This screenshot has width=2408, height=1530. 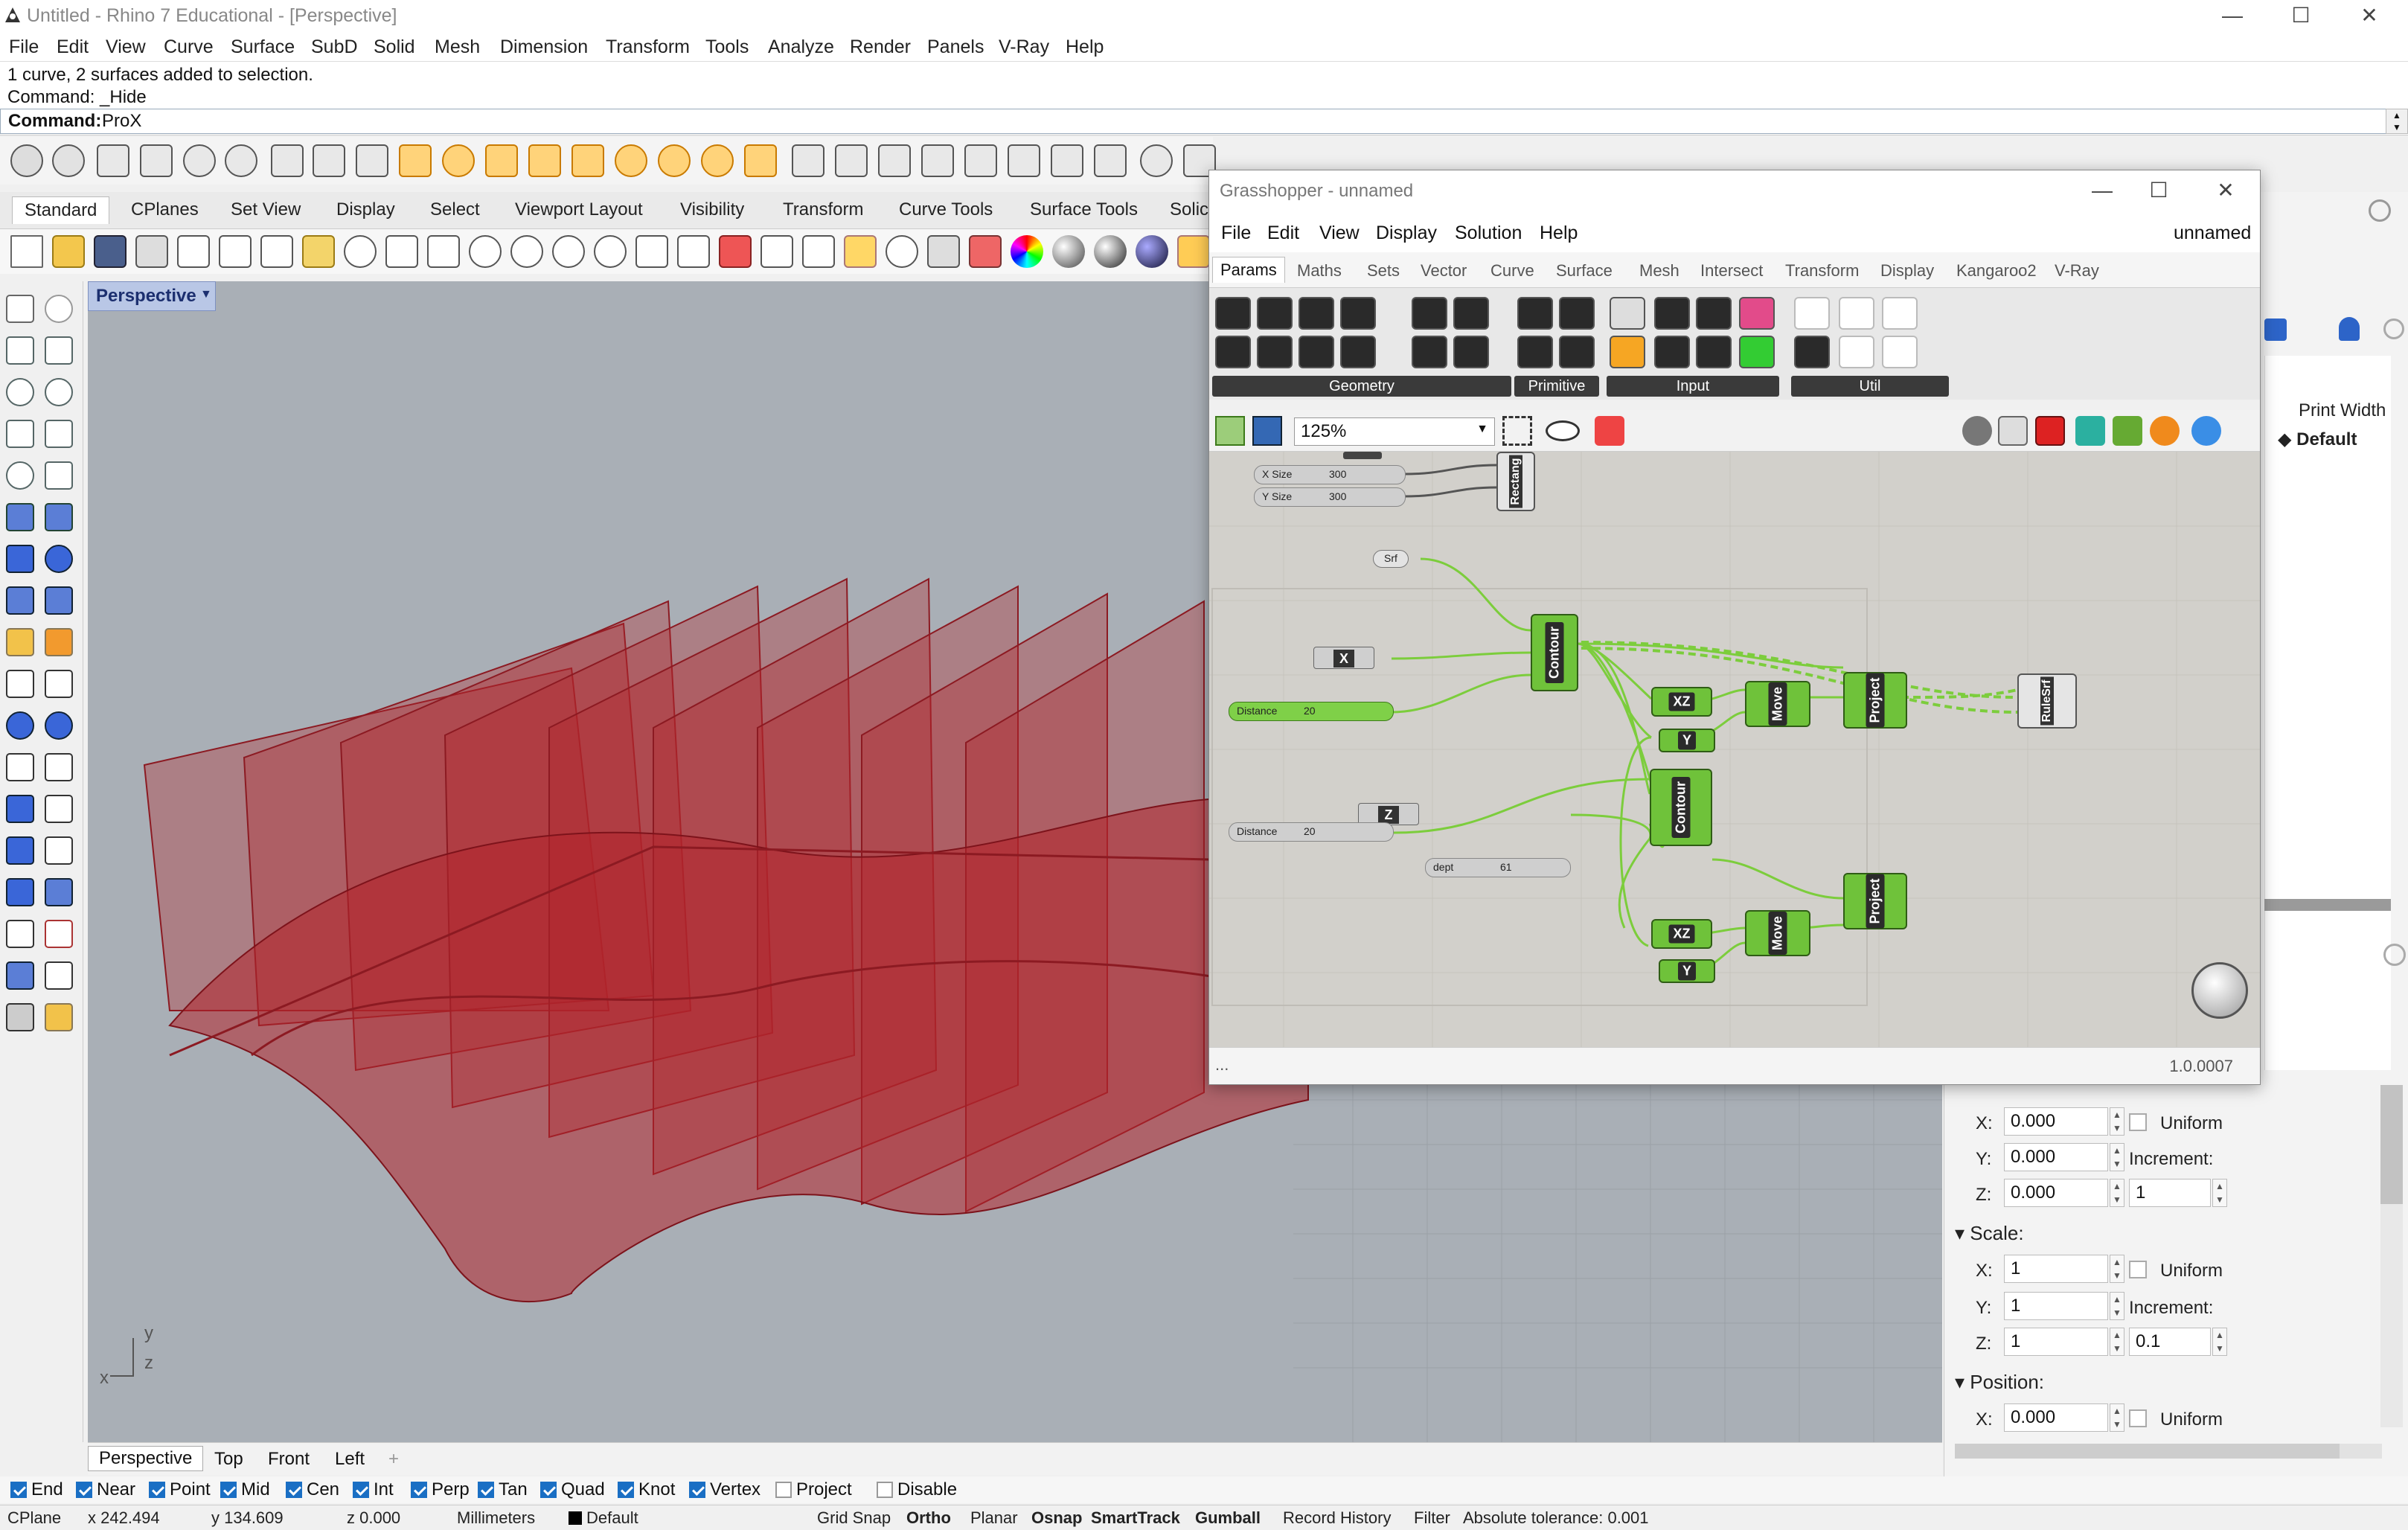 What do you see at coordinates (1084, 210) in the screenshot?
I see `tab-surface-tools: Surface Tools` at bounding box center [1084, 210].